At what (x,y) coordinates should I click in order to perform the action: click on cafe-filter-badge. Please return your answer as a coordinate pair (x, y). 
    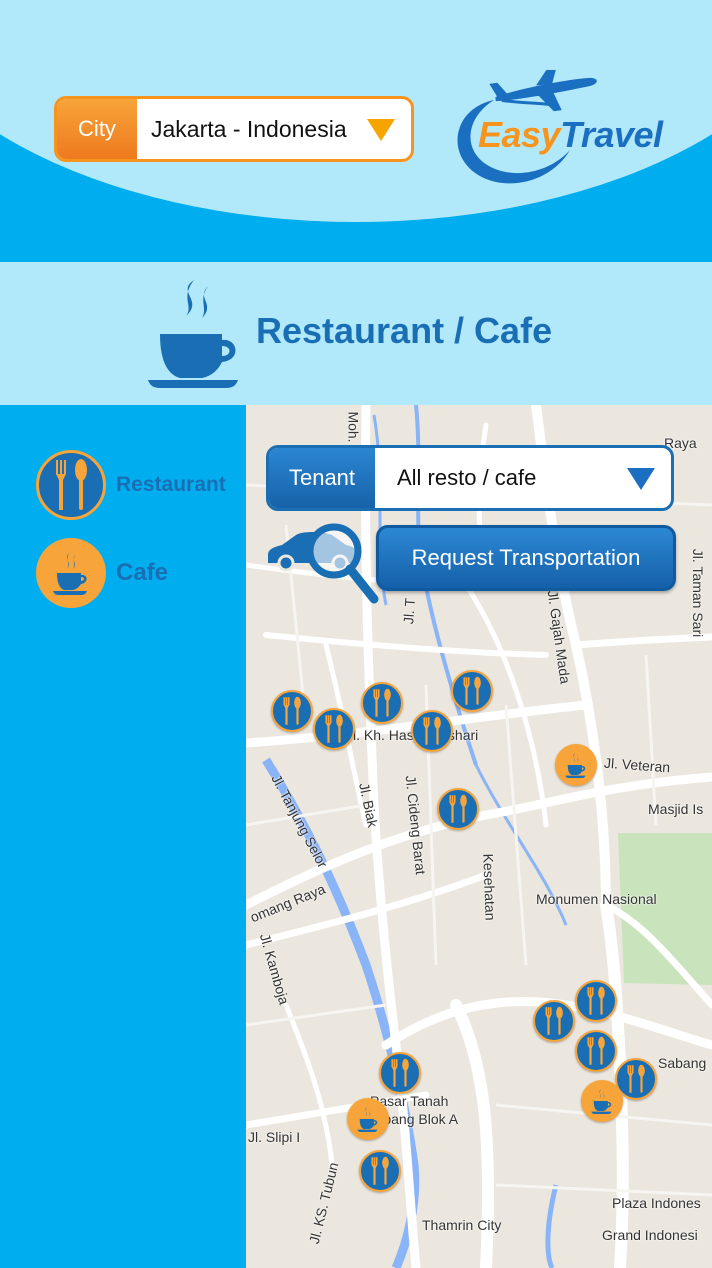
    Looking at the image, I should click on (71, 573).